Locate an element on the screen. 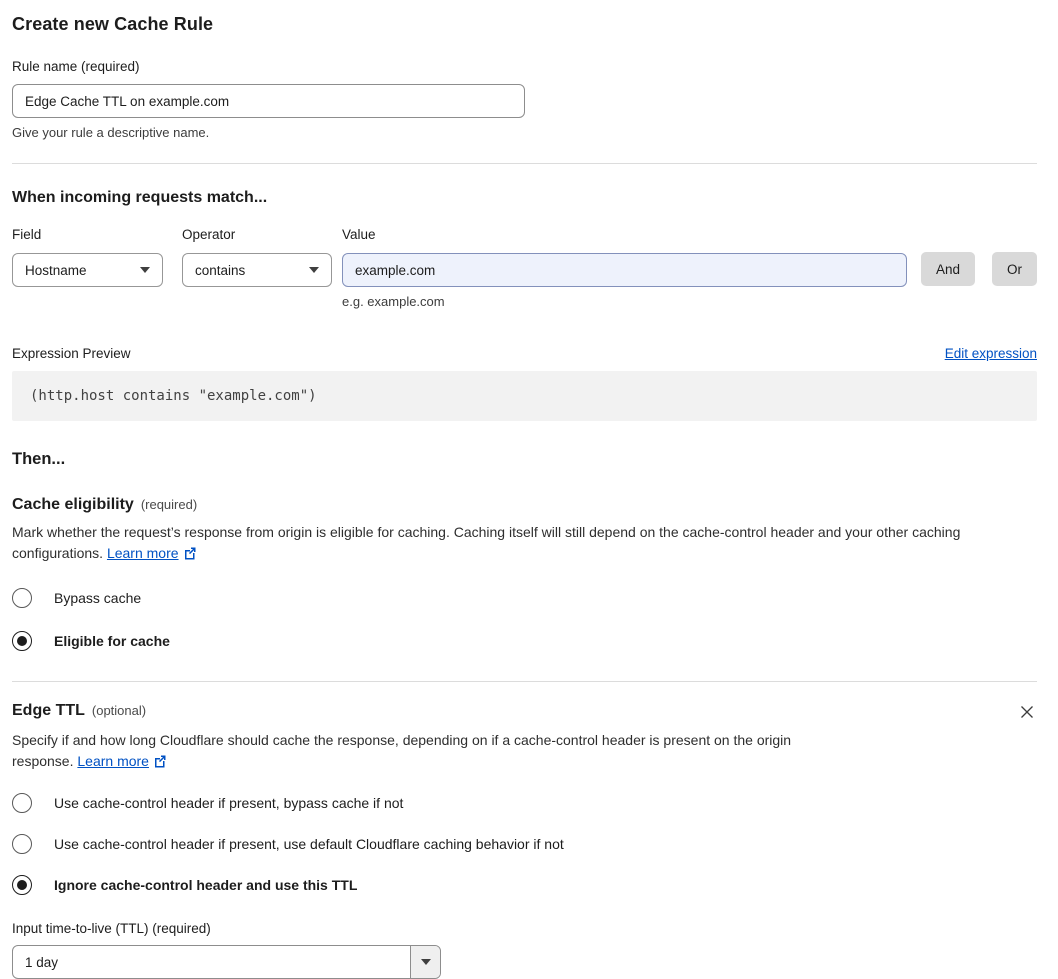 The width and height of the screenshot is (1058, 979). operator-label: Operator is located at coordinates (209, 234).